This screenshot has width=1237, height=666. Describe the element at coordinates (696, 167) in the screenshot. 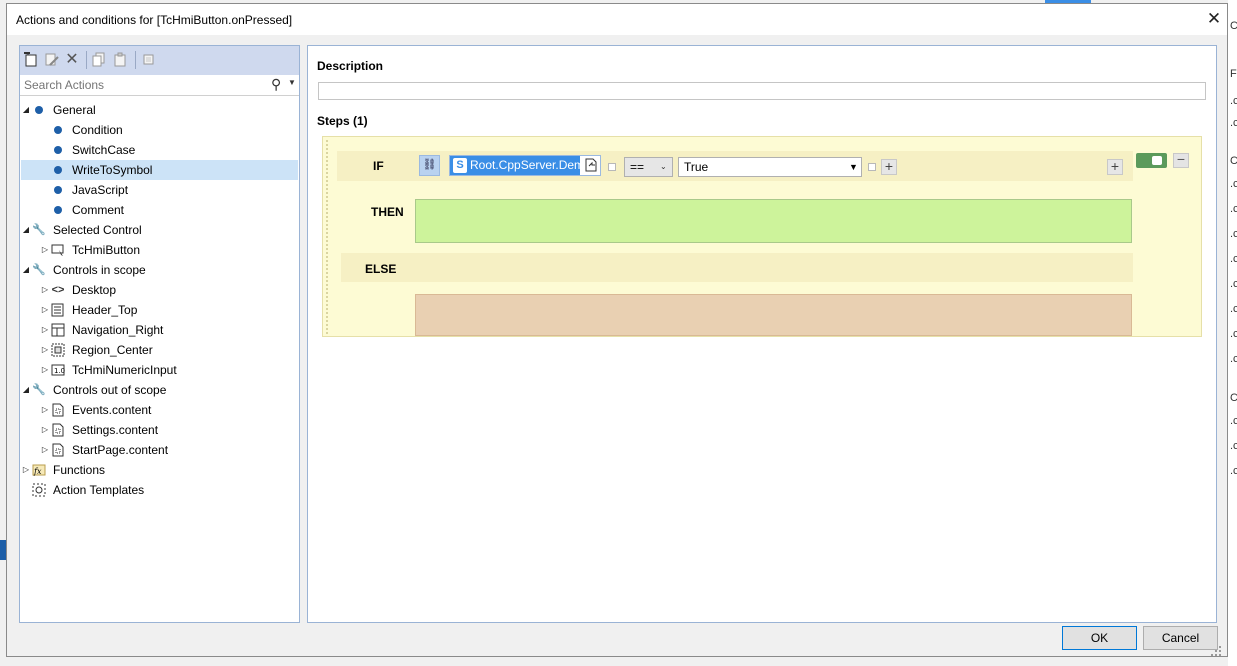

I see `compare-value: True` at that location.